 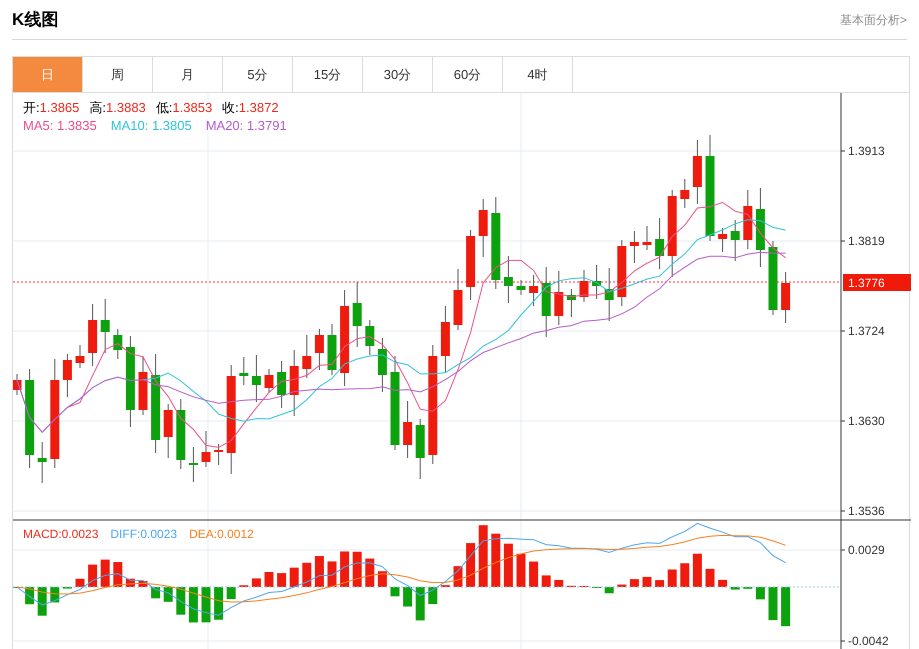 I want to click on price-axis-label: 1.3536, so click(x=866, y=511).